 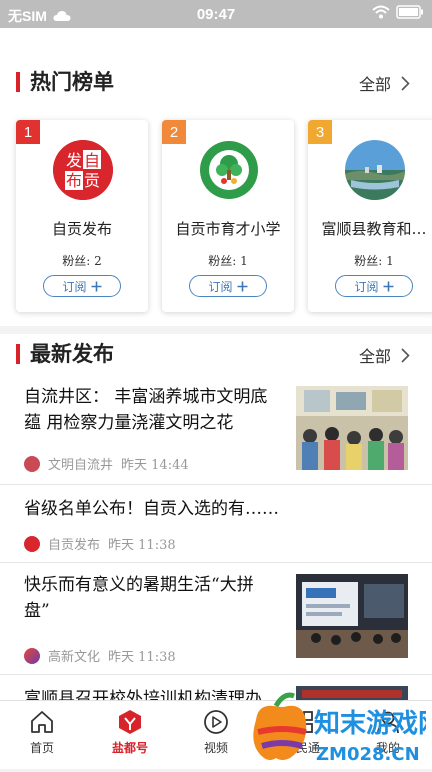 I want to click on news-title: 自流井区： 丰富涵养城市文明底 蕴 用检察力量浇灌文明之花, so click(x=145, y=410).